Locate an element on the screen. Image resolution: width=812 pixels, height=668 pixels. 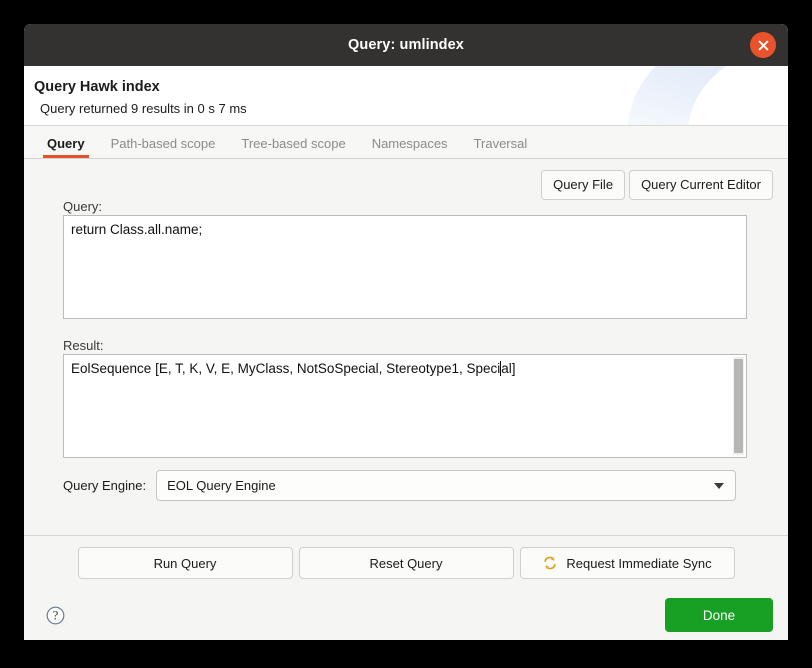
query-engine-row: Query Engine: EOL Query Engine is located at coordinates (388, 485).